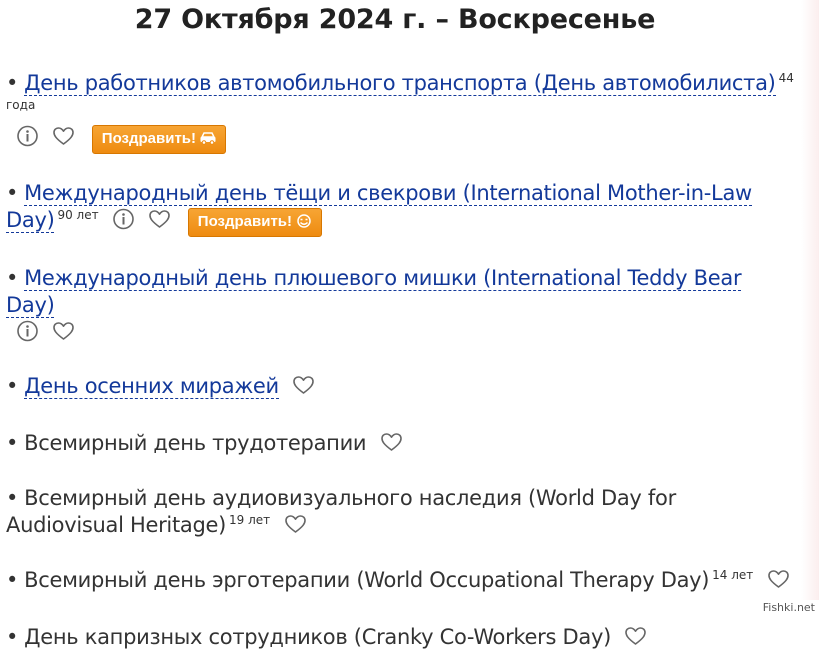 Image resolution: width=819 pixels, height=651 pixels. What do you see at coordinates (395, 19) in the screenshot?
I see `page-title: 27 Октября 2024 г. – Воскресенье` at bounding box center [395, 19].